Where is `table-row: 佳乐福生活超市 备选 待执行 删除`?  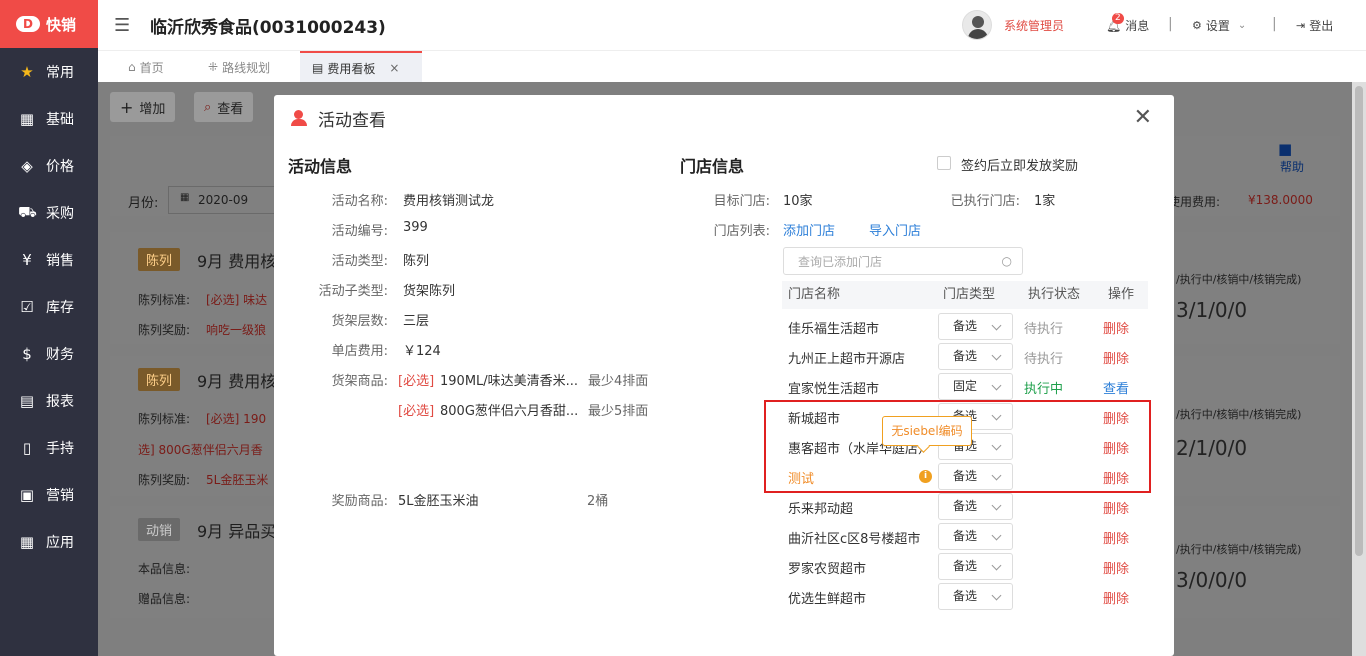
table-row: 佳乐福生活超市 备选 待执行 删除 is located at coordinates (965, 326).